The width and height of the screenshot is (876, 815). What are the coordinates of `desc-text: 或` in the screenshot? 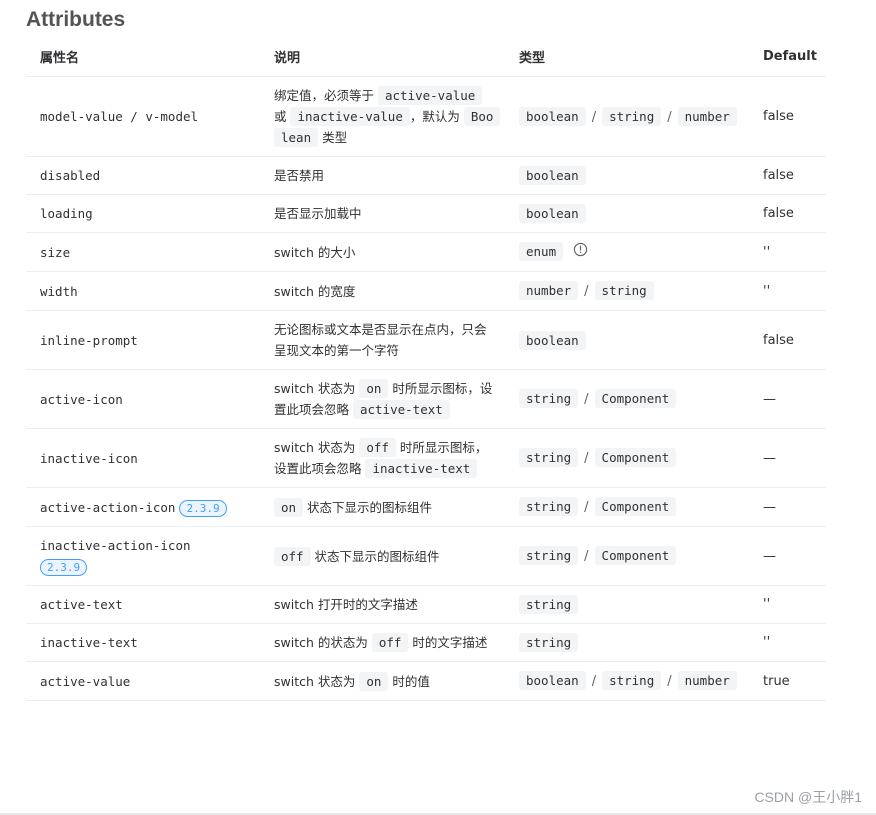 It's located at (282, 116).